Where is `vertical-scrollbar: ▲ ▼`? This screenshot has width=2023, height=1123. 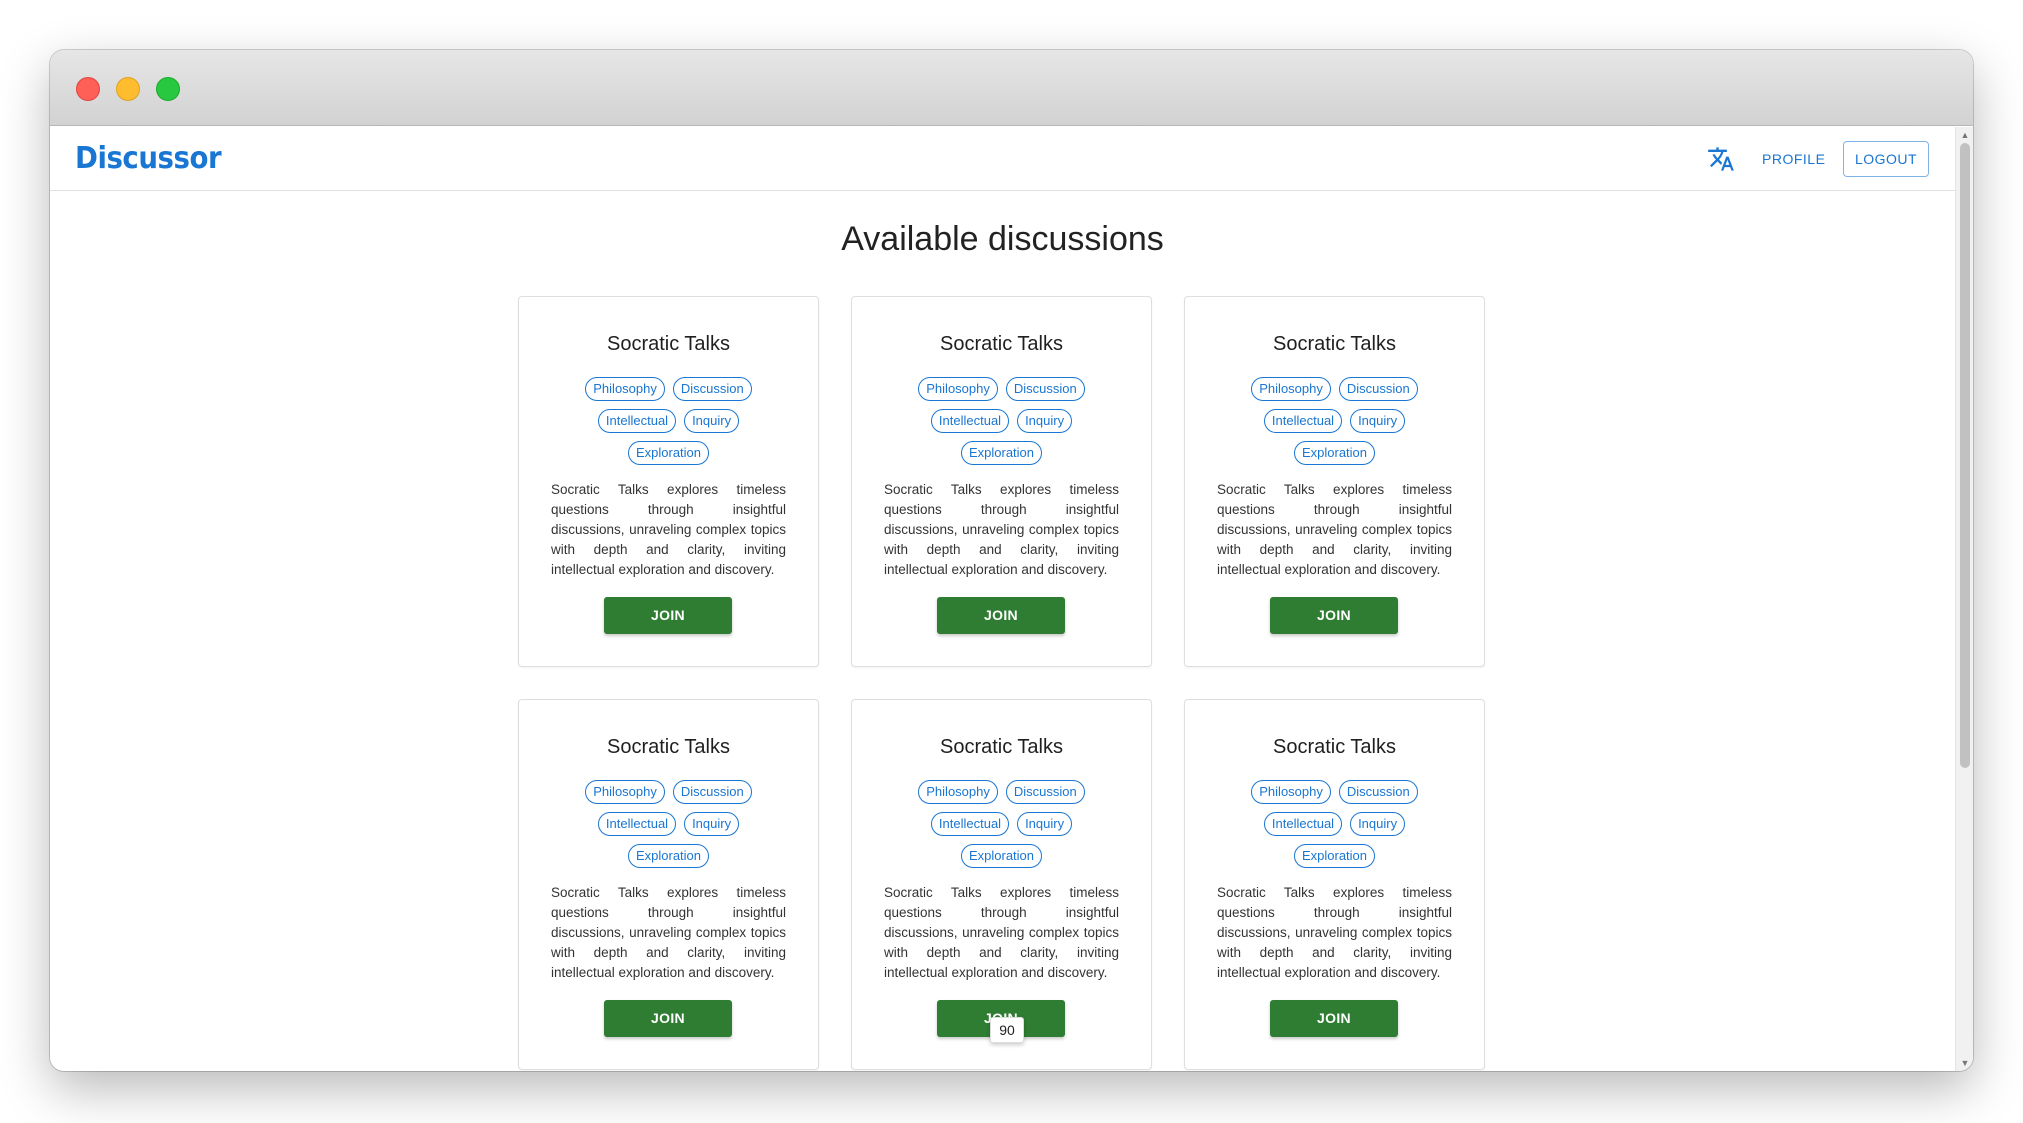 vertical-scrollbar: ▲ ▼ is located at coordinates (1964, 599).